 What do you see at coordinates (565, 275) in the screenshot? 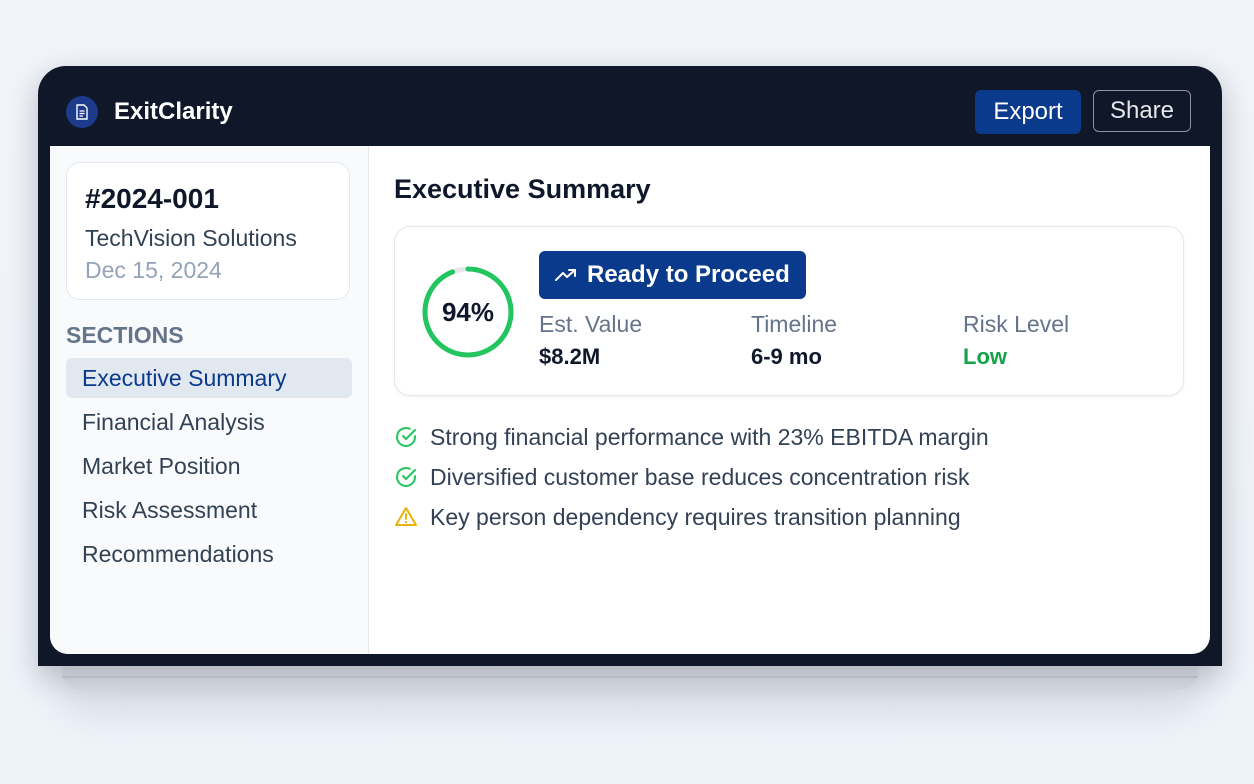
I see `trending-up-icon` at bounding box center [565, 275].